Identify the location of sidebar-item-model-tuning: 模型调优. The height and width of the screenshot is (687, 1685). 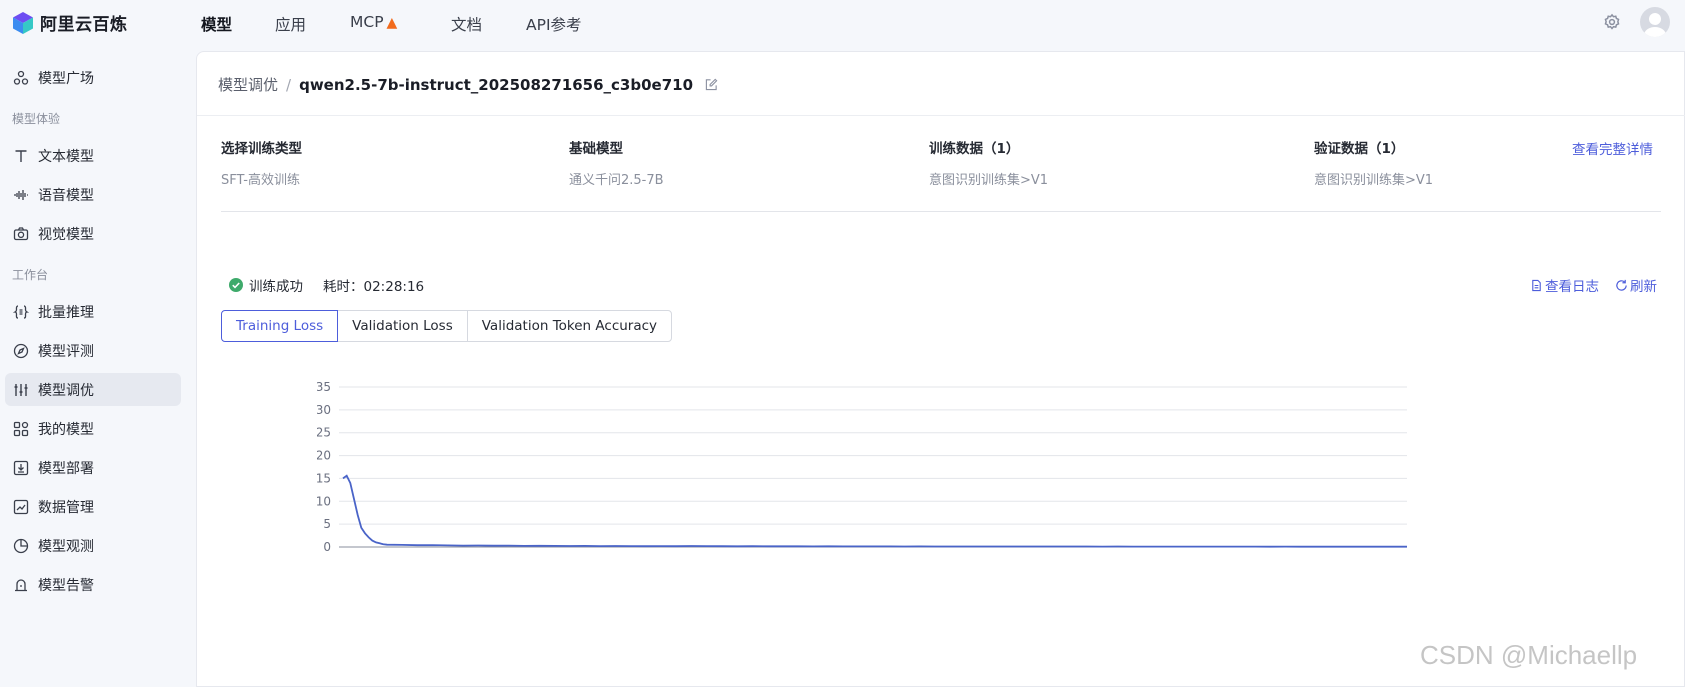
(93, 389).